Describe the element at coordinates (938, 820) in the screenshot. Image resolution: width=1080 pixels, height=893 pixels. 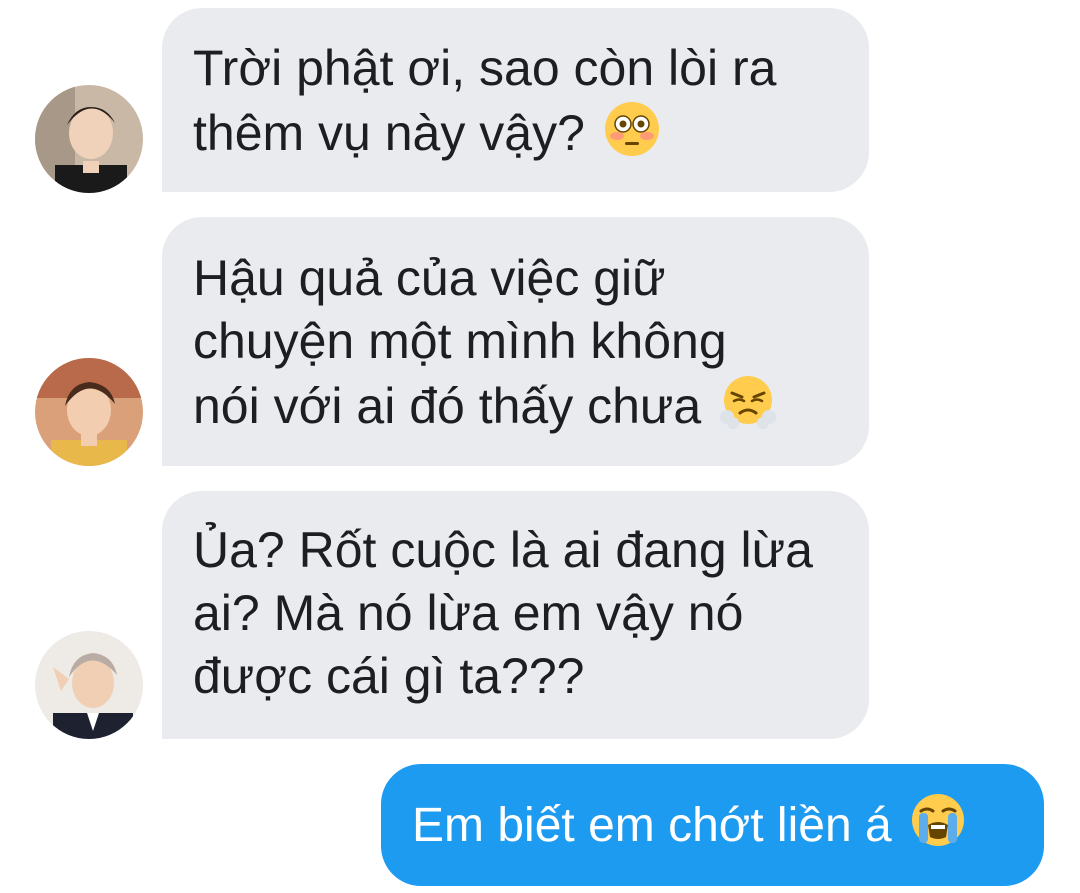
I see `loudly-crying-face-icon` at that location.